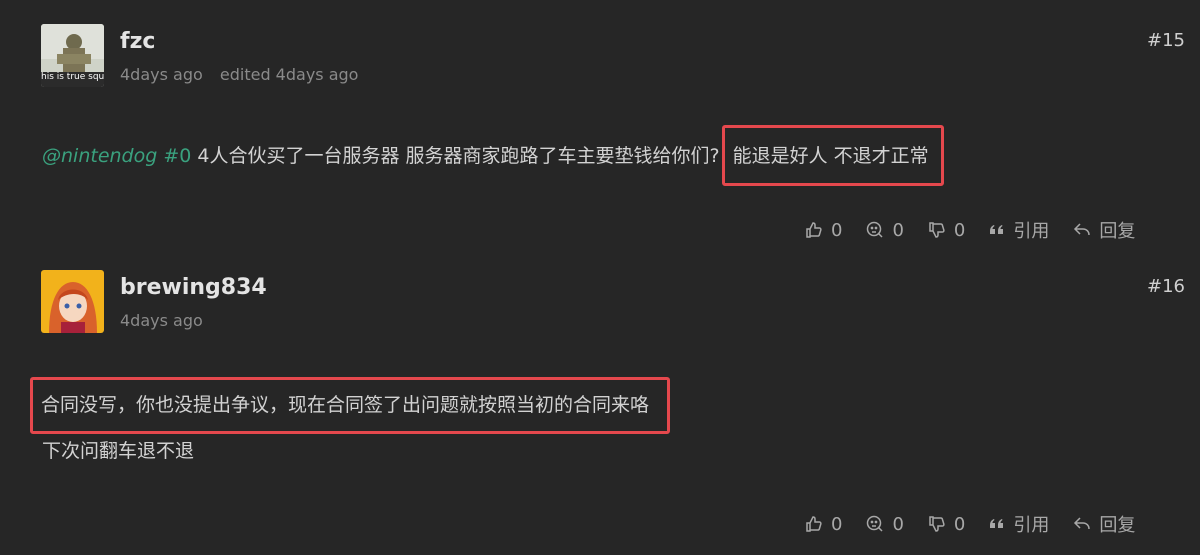 Image resolution: width=1200 pixels, height=555 pixels. Describe the element at coordinates (118, 451) in the screenshot. I see `post-text-line2: 下次问翻车退不退` at that location.